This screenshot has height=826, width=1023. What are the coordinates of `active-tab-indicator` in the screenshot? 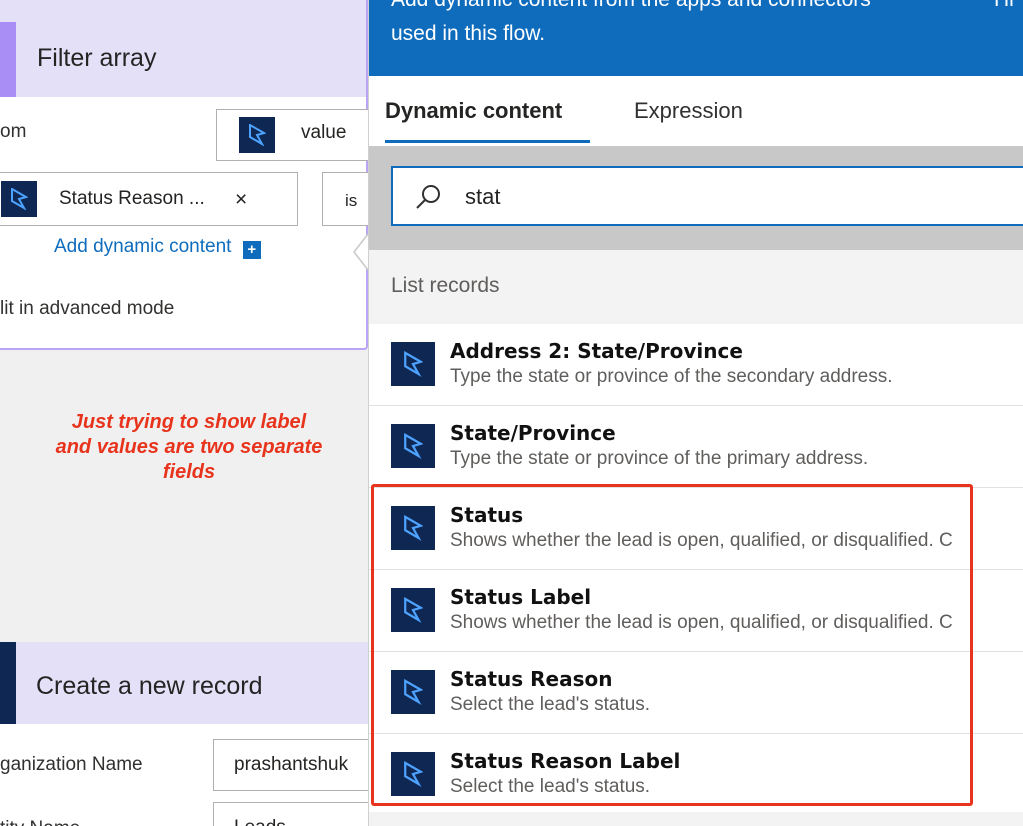 It's located at (487, 141).